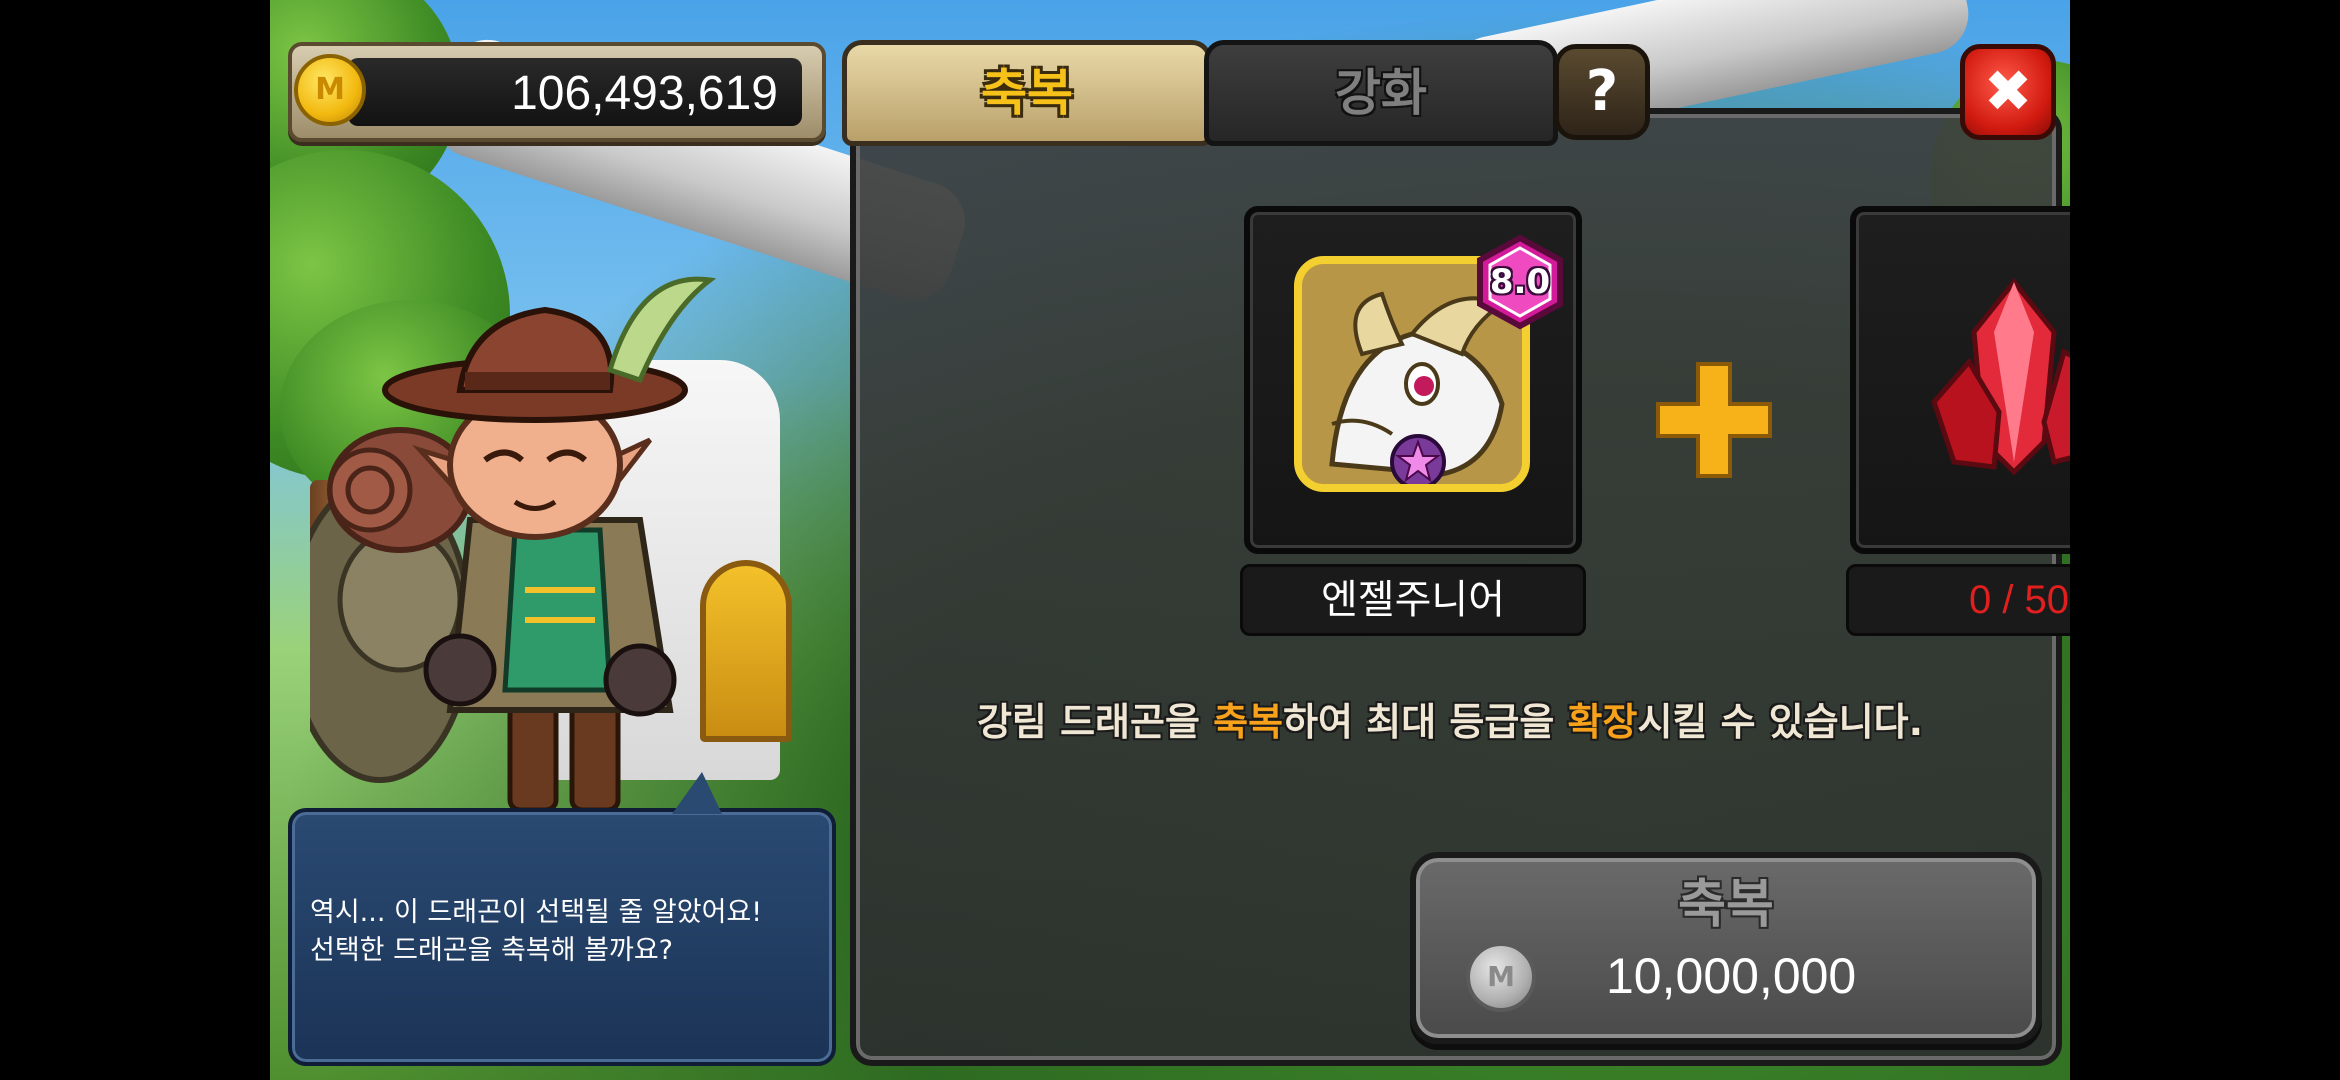 The height and width of the screenshot is (1080, 2340). I want to click on description-highlight-bless: 축복, so click(1248, 722).